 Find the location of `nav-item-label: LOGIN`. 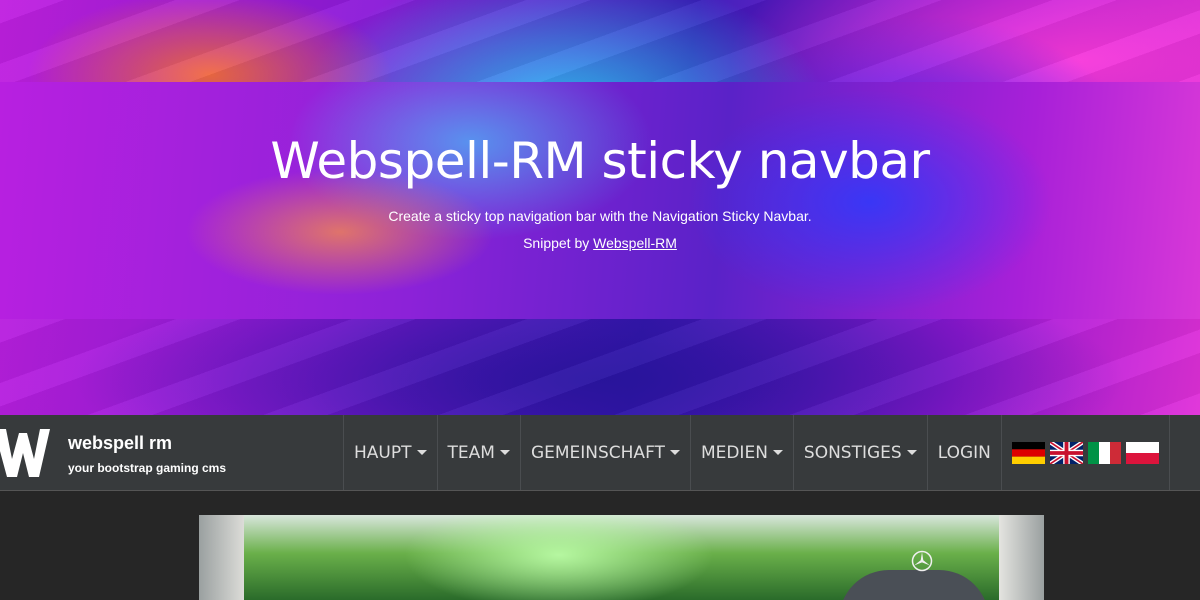

nav-item-label: LOGIN is located at coordinates (964, 452).